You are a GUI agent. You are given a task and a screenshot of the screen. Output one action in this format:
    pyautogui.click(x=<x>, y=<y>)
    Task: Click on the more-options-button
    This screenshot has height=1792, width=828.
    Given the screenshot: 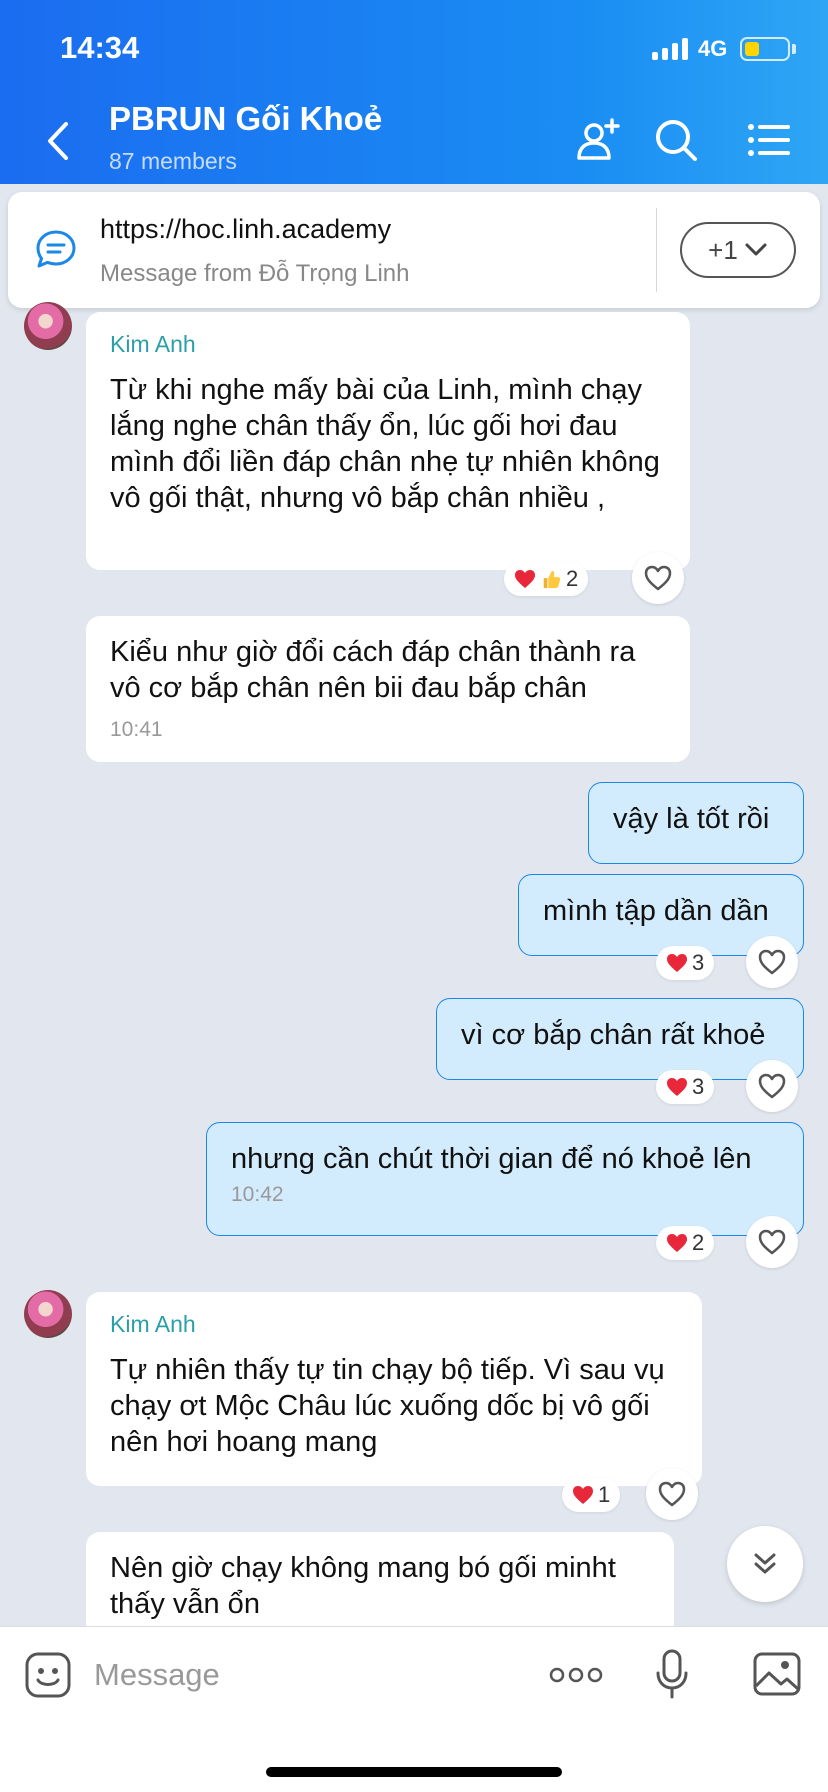 What is the action you would take?
    pyautogui.click(x=576, y=1675)
    